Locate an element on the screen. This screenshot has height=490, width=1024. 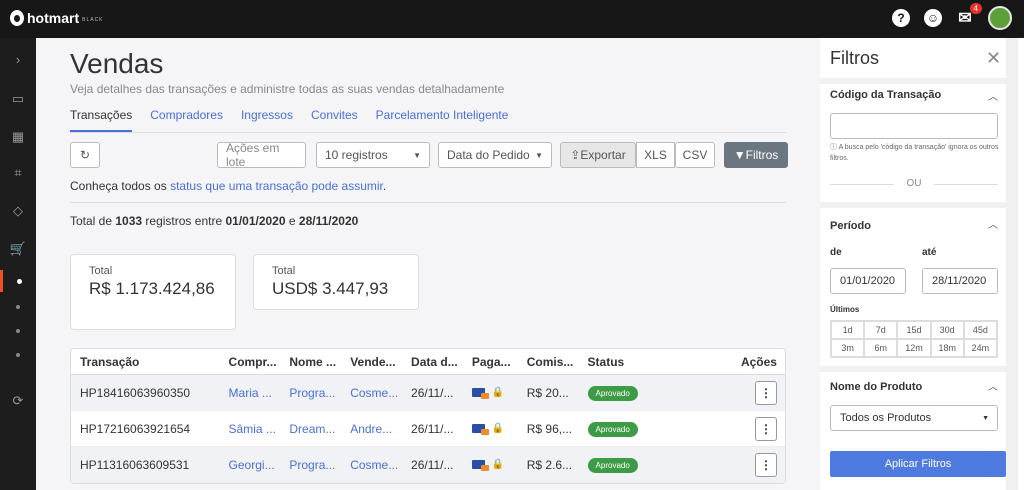
csv-button: CSV is located at coordinates (695, 155).